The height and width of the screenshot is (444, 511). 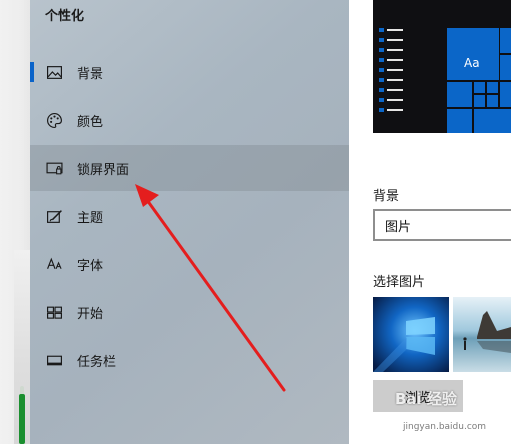 What do you see at coordinates (189, 120) in the screenshot?
I see `sidebar-item-colors: 颜色` at bounding box center [189, 120].